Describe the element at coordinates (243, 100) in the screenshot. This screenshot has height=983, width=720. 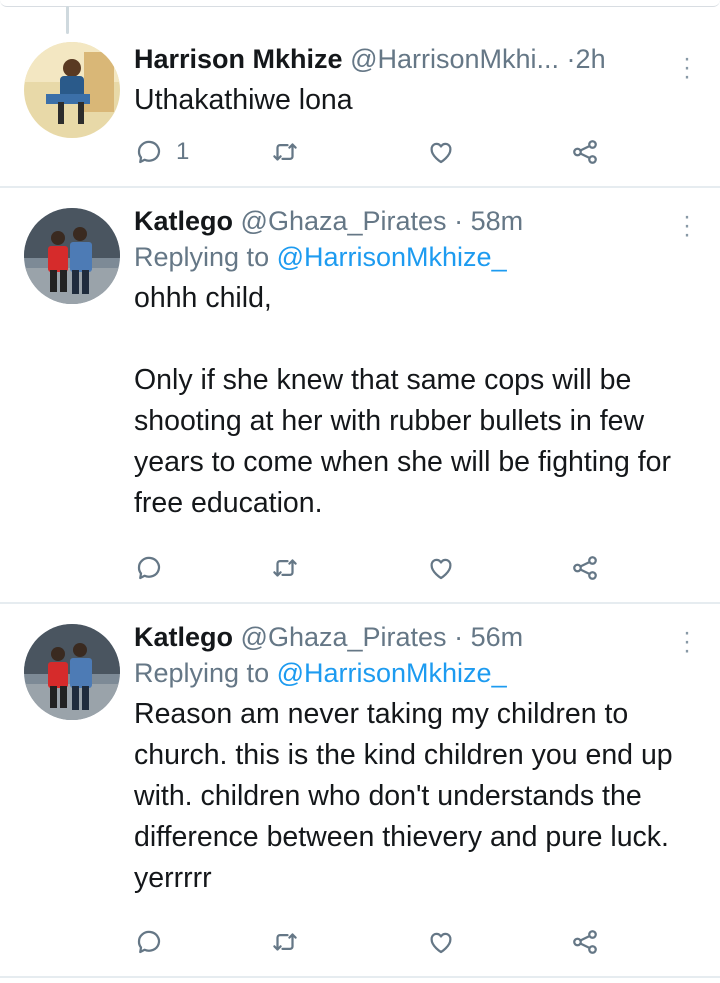
I see `tweet-text: Uthakathiwe lona` at that location.